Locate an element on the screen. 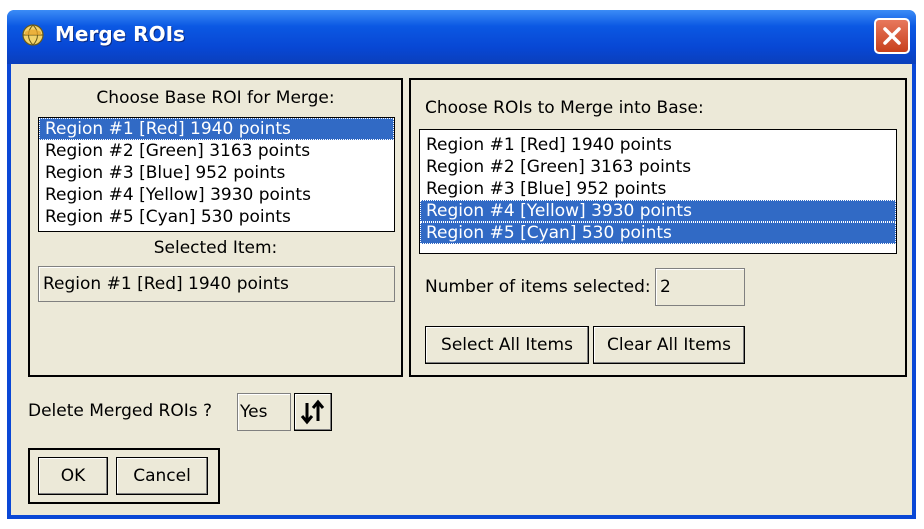 The width and height of the screenshot is (924, 529). selected-item-field: Region #1 [Red] 1940 points is located at coordinates (216, 284).